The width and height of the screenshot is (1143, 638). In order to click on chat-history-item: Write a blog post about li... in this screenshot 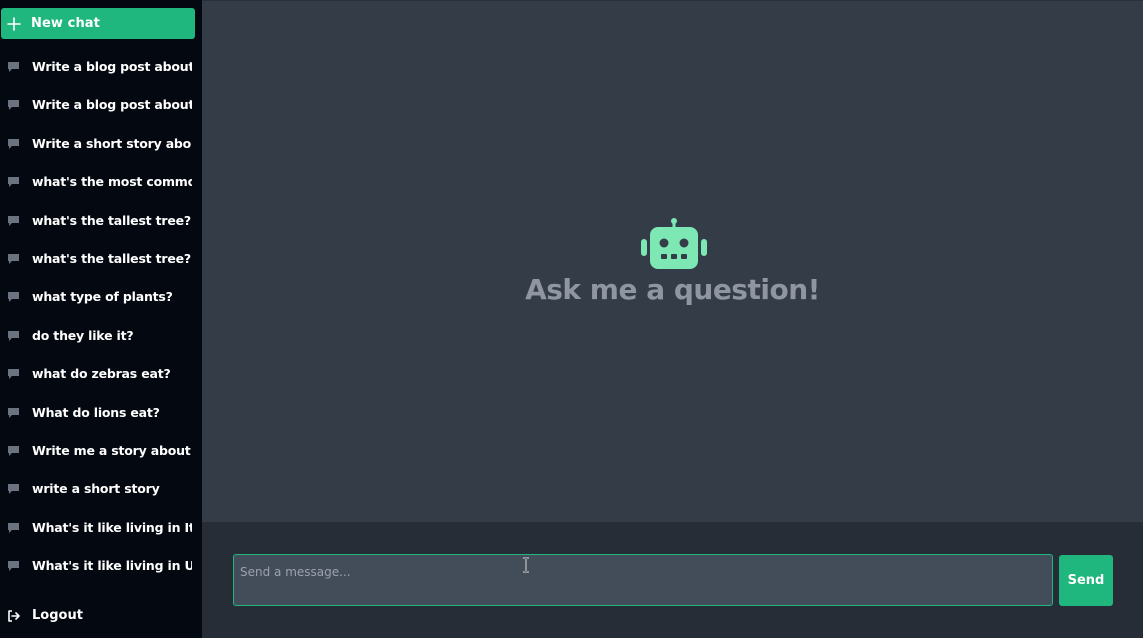, I will do `click(101, 67)`.